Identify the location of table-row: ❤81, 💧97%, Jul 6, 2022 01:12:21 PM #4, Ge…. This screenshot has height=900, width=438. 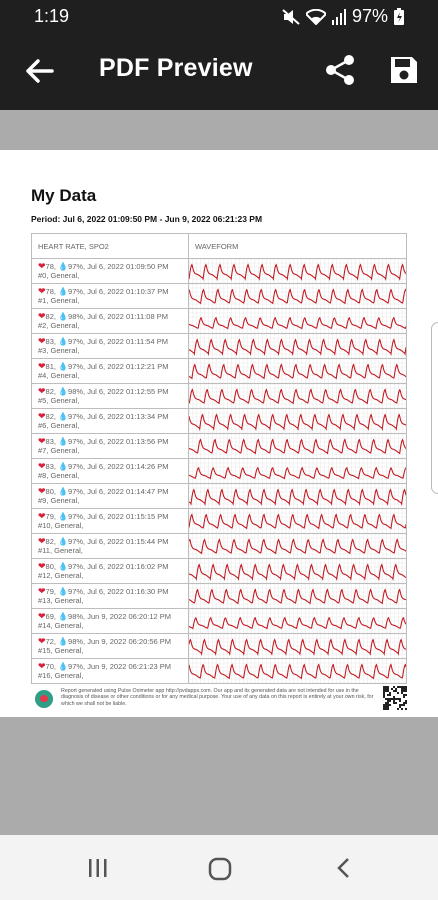
(219, 371).